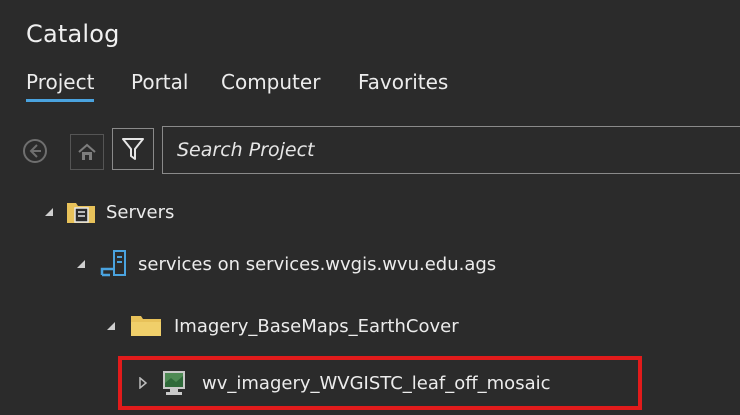 This screenshot has width=740, height=415. I want to click on tree-item-service: wv_imagery_WVGISTC_leaf_off_mosaic, so click(343, 383).